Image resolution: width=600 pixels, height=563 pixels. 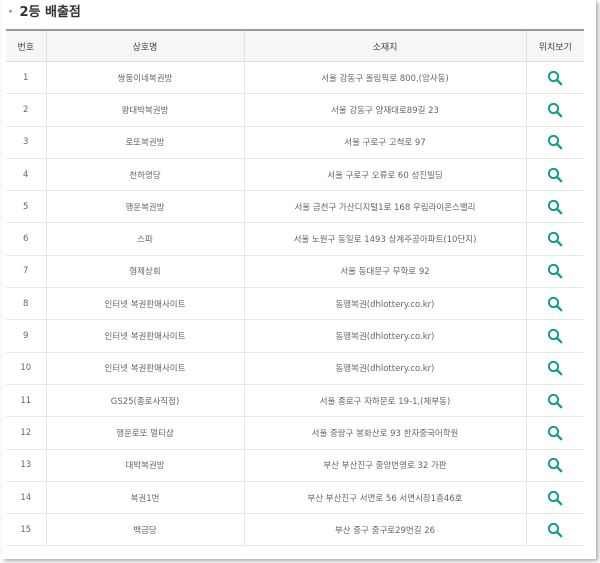 What do you see at coordinates (26, 433) in the screenshot?
I see `row-number: 12` at bounding box center [26, 433].